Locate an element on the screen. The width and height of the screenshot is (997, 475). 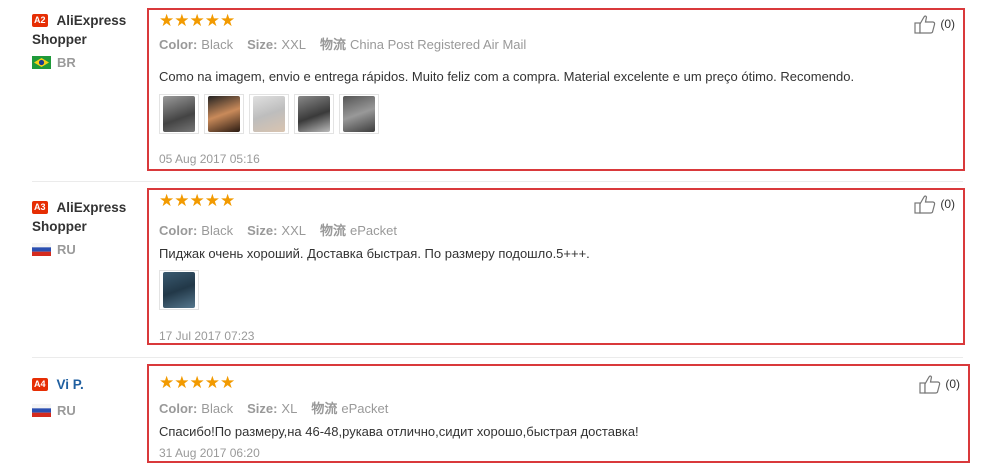
reviewer-name-block: A3 AliExpress Shopper is located at coordinates (87, 217).